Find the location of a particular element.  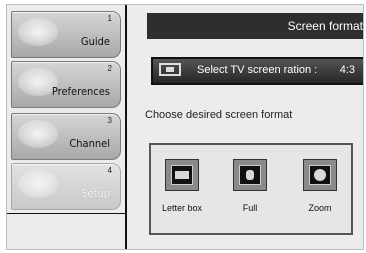

sidebar-item-guide: 1 Guide is located at coordinates (66, 34).